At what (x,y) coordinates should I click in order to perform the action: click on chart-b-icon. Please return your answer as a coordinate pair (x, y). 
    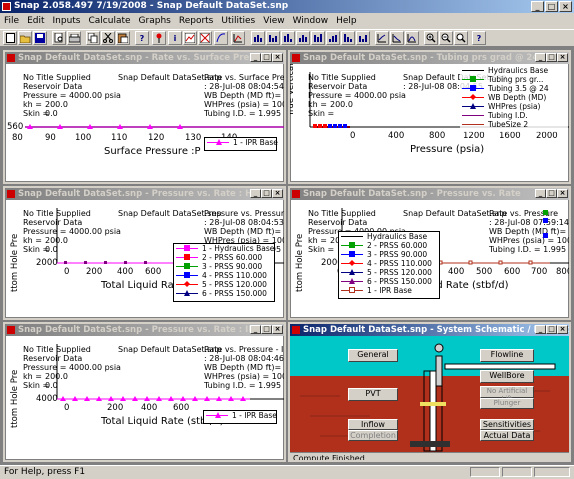
    Looking at the image, I should click on (258, 38).